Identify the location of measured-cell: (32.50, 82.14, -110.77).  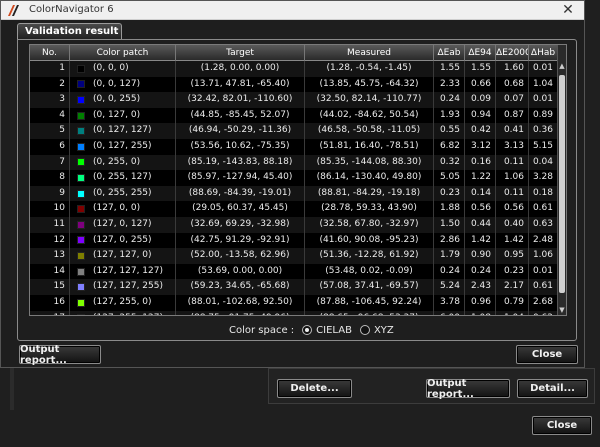
(369, 100).